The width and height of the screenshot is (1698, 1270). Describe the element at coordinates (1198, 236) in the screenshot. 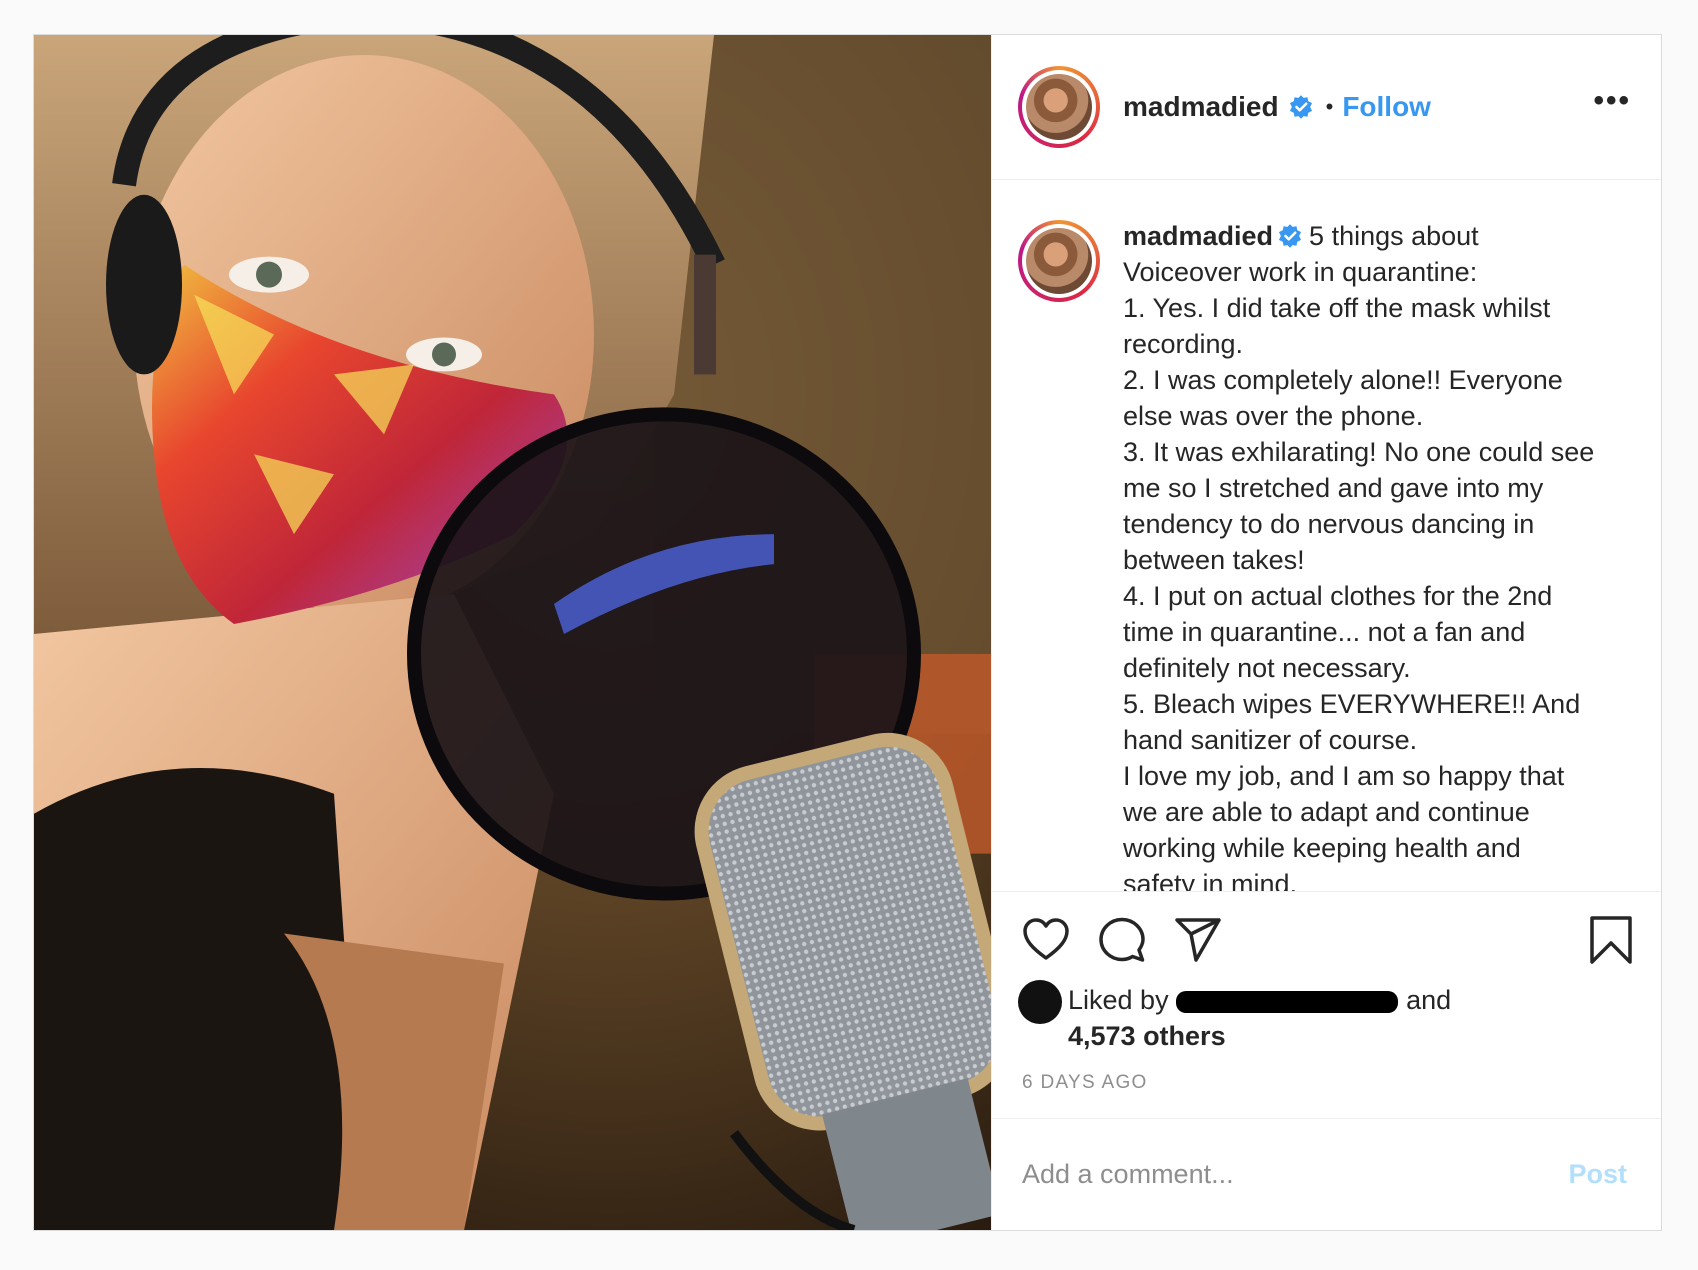

I see `caption-username: madmadied` at that location.